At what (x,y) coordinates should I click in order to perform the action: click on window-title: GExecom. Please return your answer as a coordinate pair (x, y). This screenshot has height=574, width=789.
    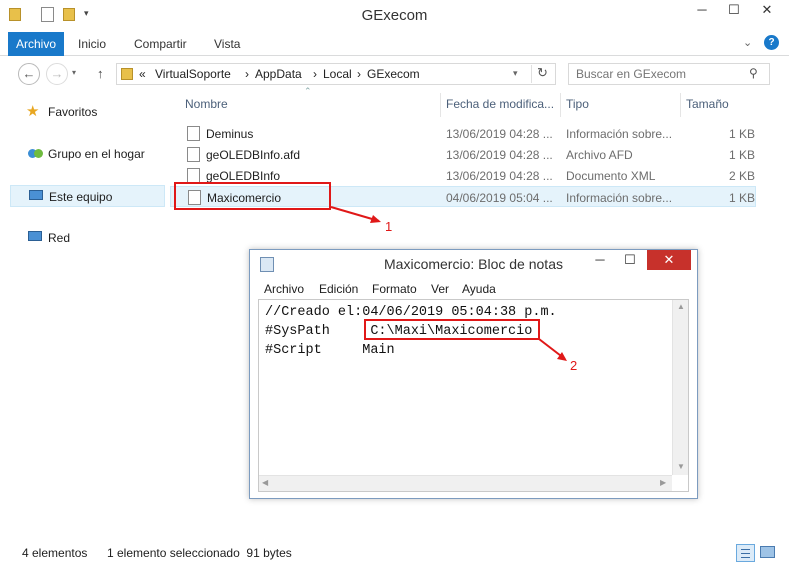
    Looking at the image, I should click on (394, 15).